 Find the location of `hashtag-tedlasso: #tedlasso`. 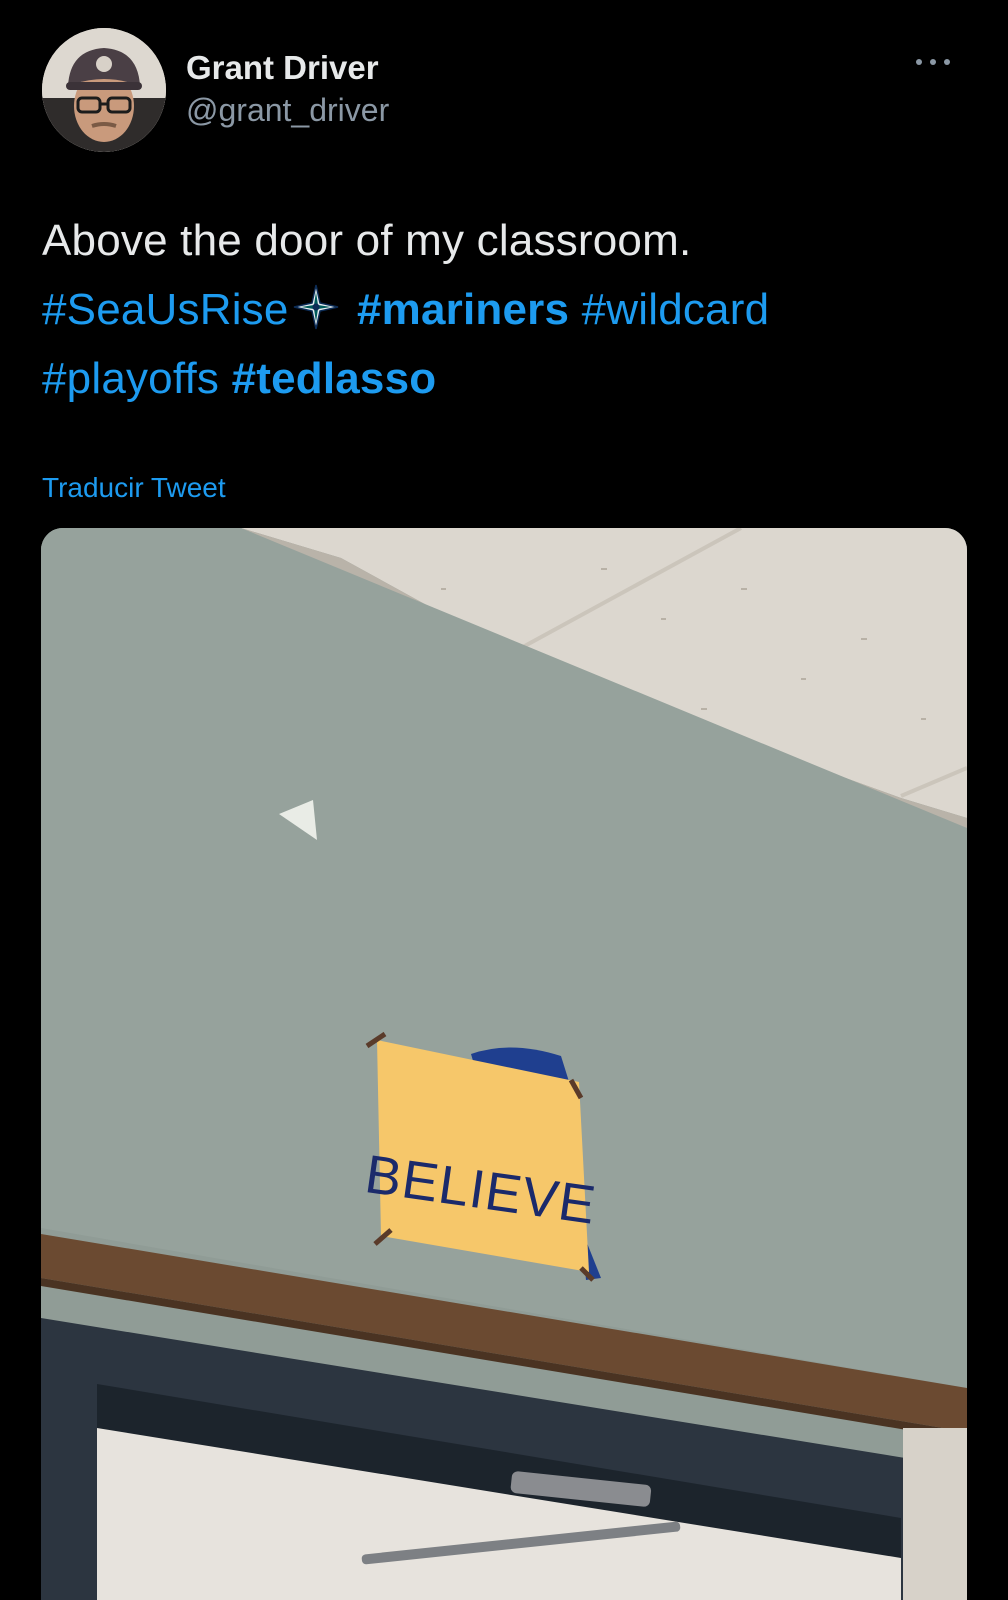

hashtag-tedlasso: #tedlasso is located at coordinates (334, 378).